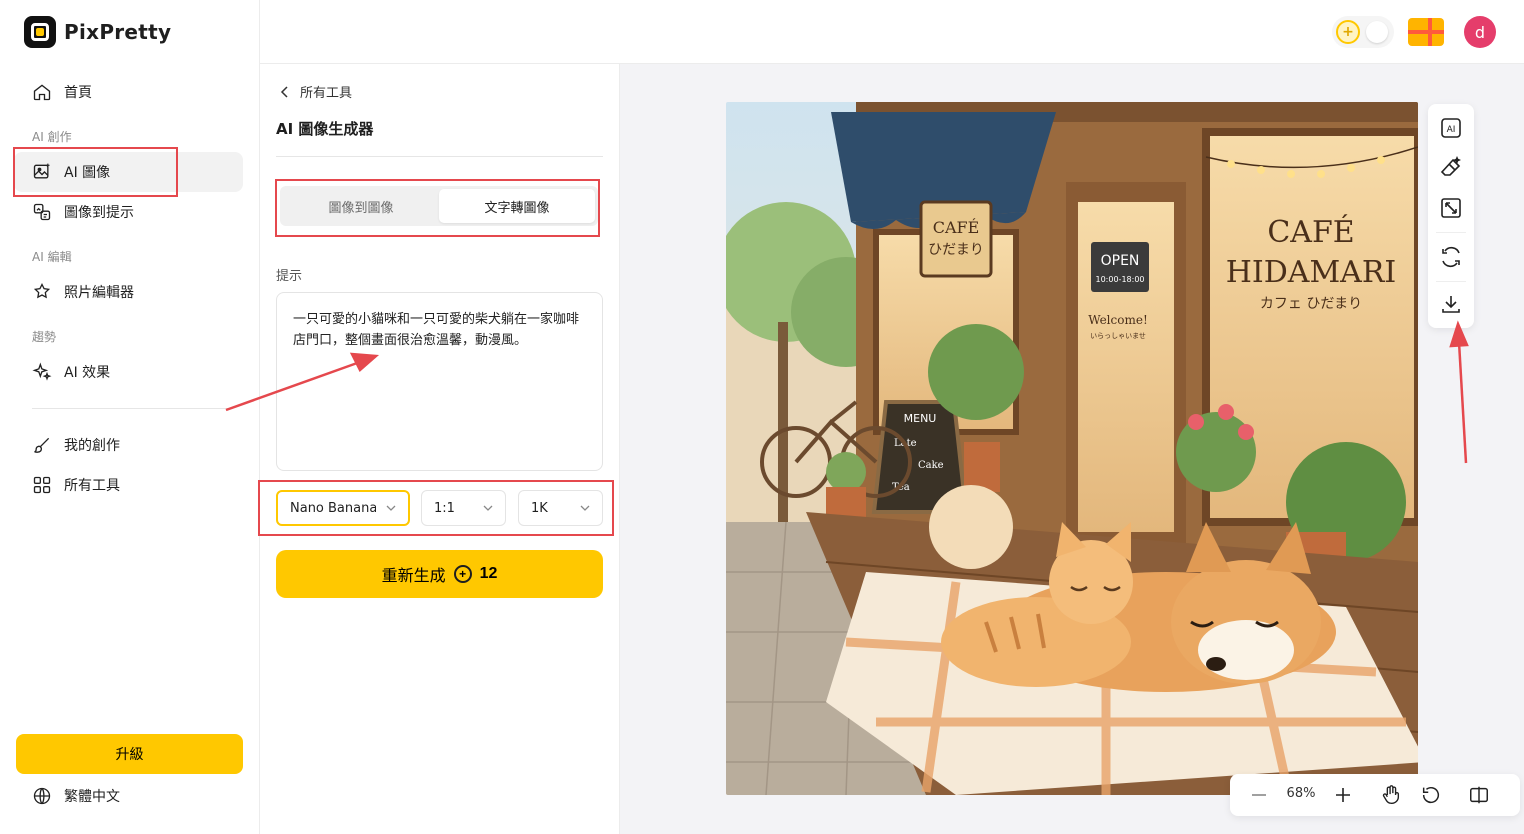 Image resolution: width=1524 pixels, height=834 pixels. I want to click on tab-image-to-image: 圖像到圖像, so click(361, 206).